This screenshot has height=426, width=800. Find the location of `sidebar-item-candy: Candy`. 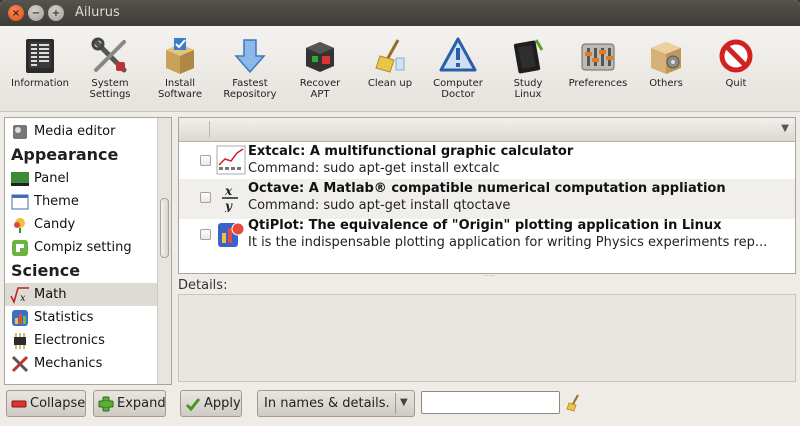

sidebar-item-candy: Candy is located at coordinates (81, 224).